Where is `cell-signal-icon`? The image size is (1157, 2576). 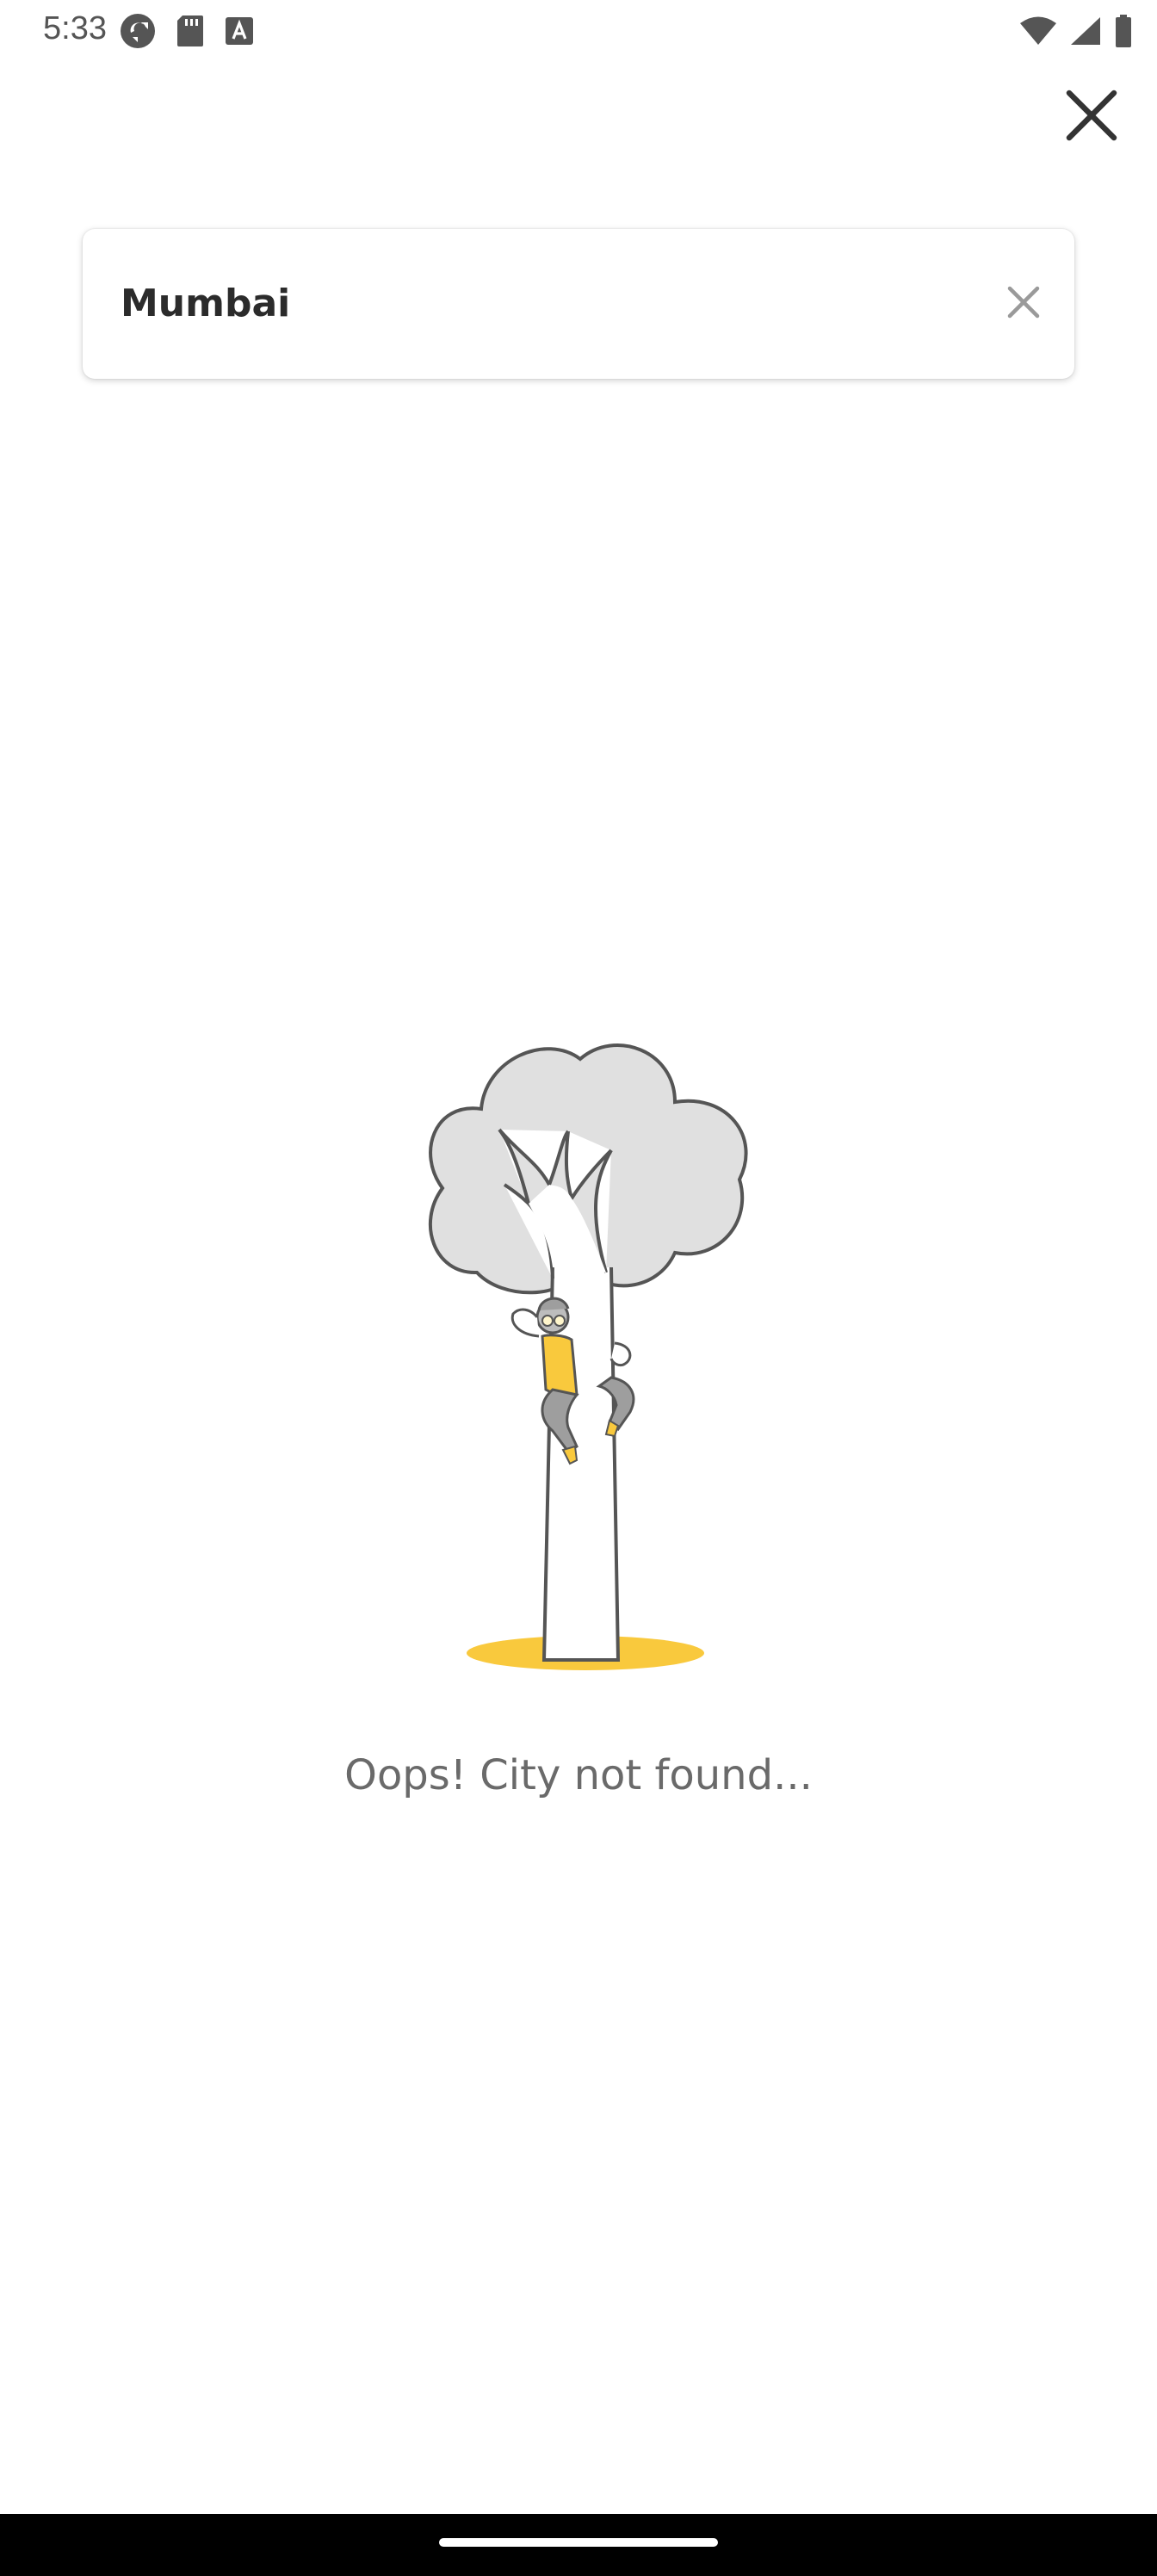
cell-signal-icon is located at coordinates (1086, 33).